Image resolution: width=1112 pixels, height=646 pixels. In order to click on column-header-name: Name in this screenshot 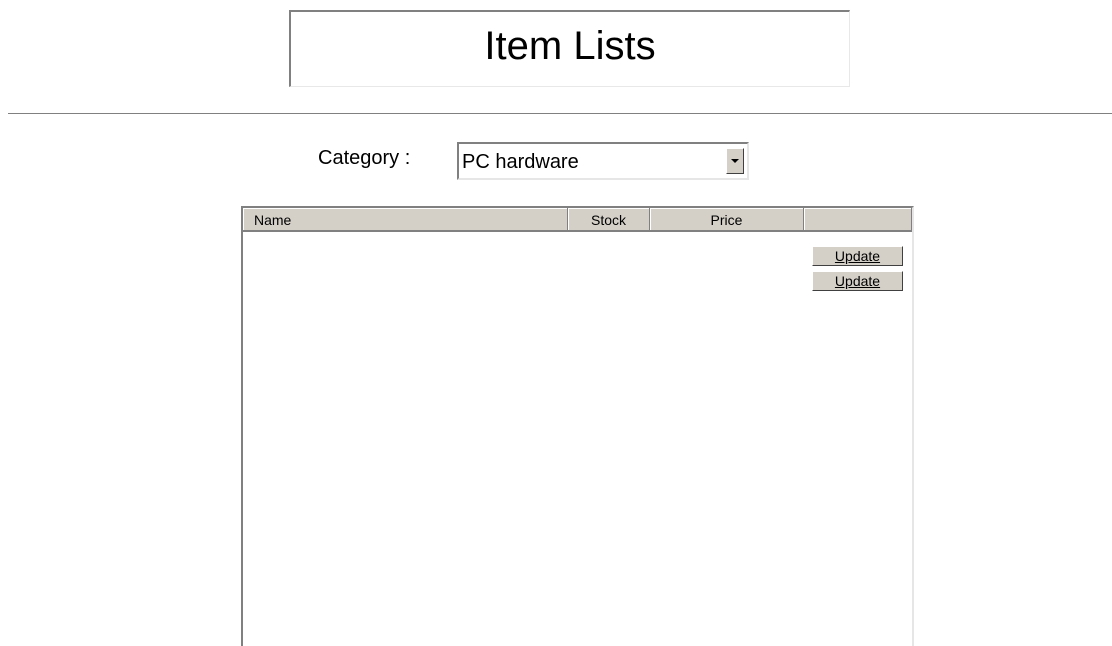, I will do `click(405, 220)`.